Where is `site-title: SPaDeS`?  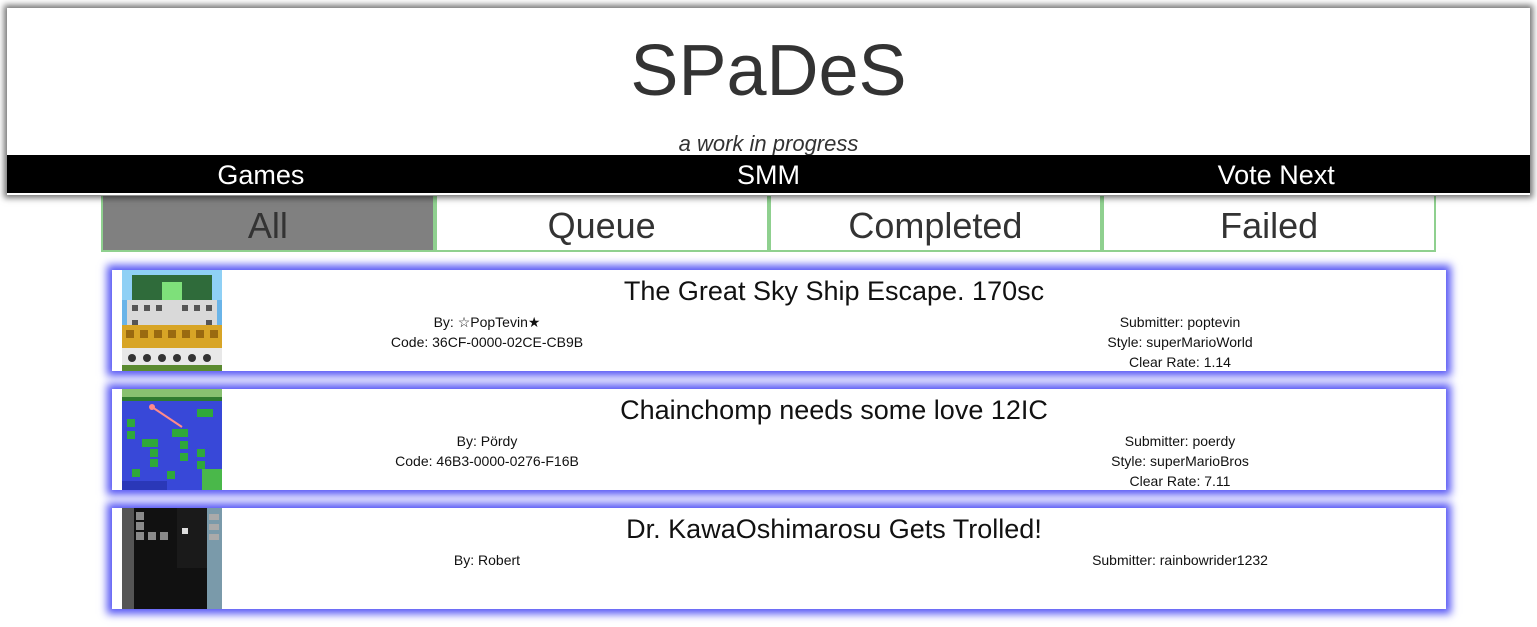
site-title: SPaDeS is located at coordinates (768, 71).